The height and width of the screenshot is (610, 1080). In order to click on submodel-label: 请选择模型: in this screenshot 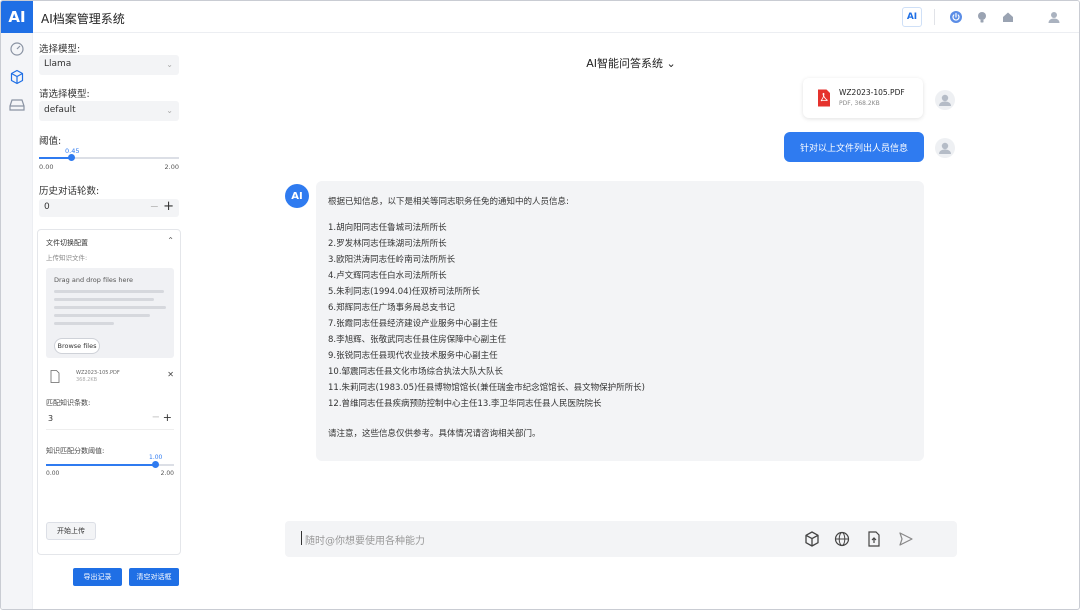, I will do `click(64, 94)`.